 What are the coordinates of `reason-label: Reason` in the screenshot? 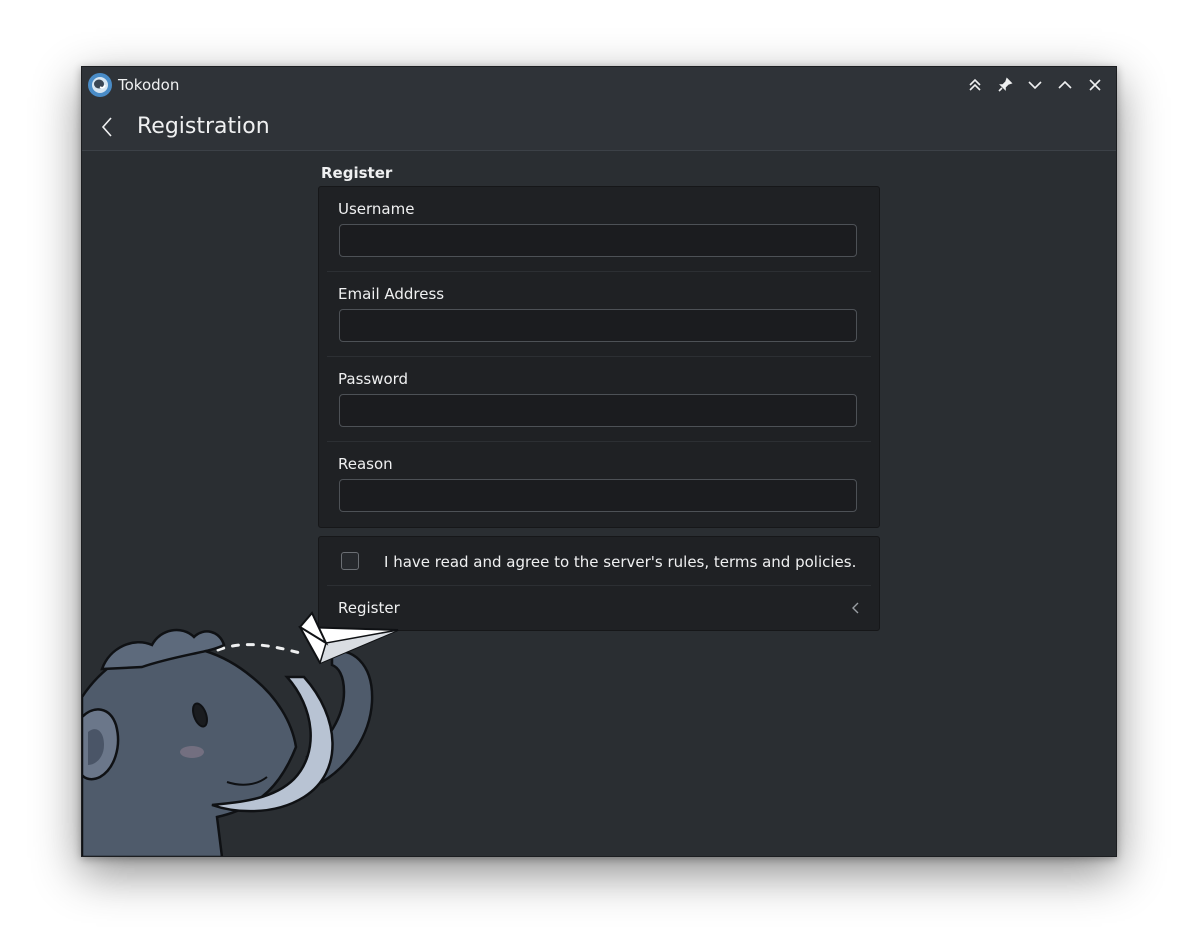 It's located at (365, 464).